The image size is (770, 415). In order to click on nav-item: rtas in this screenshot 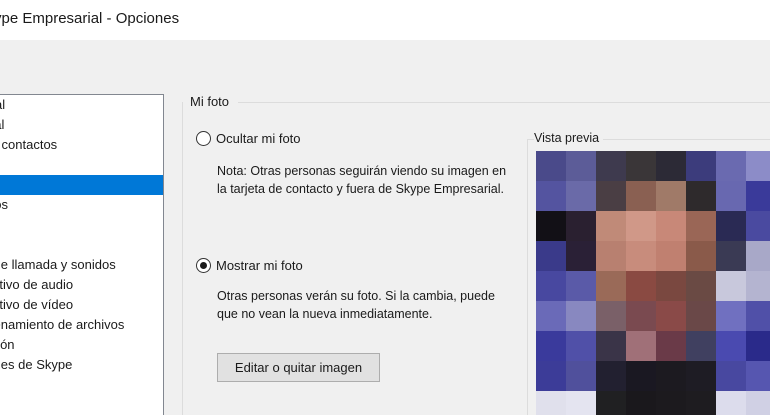, I will do `click(81, 225)`.